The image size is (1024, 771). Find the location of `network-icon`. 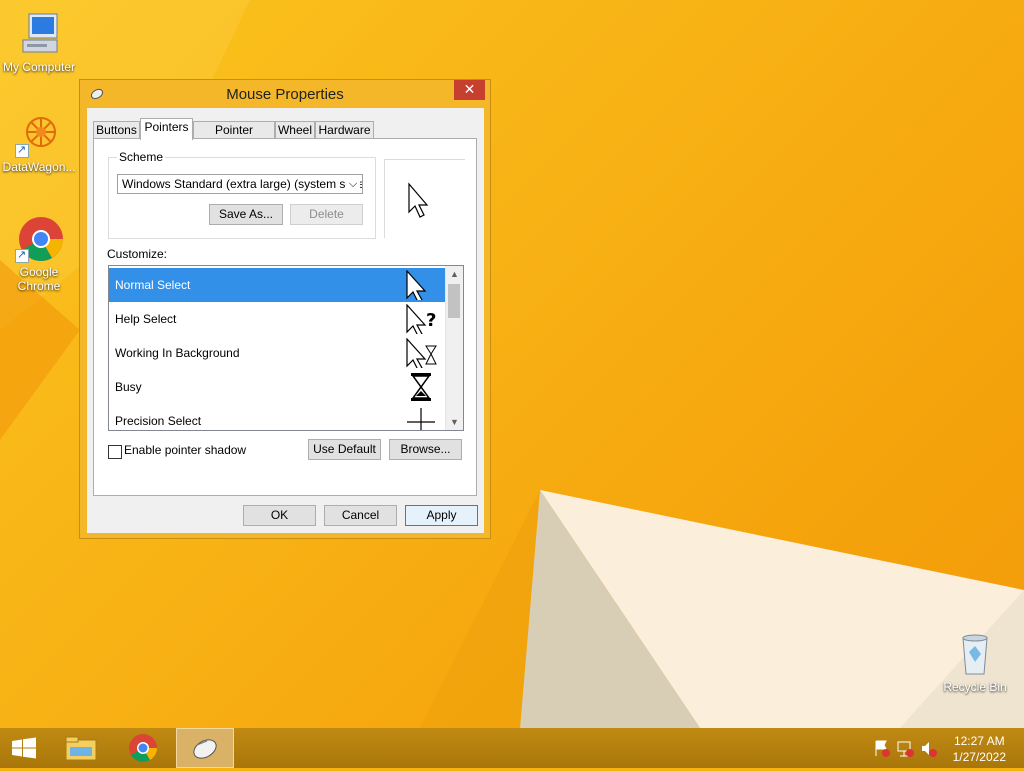

network-icon is located at coordinates (905, 749).